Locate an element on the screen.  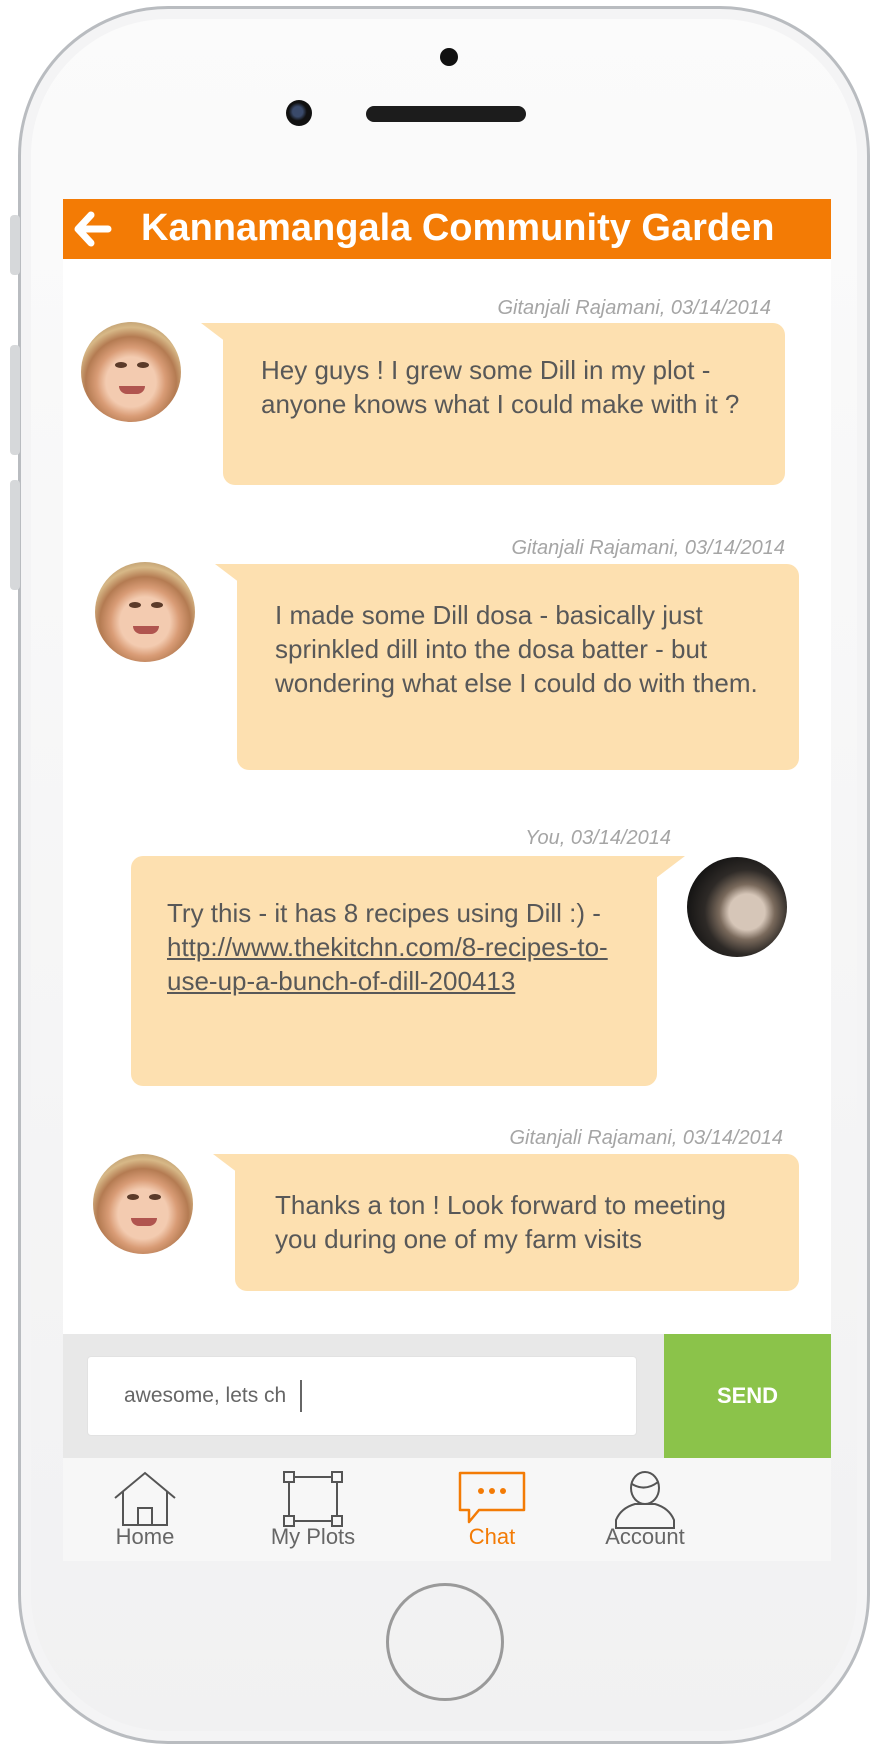
message-input: awesome, lets ch is located at coordinates (362, 1396).